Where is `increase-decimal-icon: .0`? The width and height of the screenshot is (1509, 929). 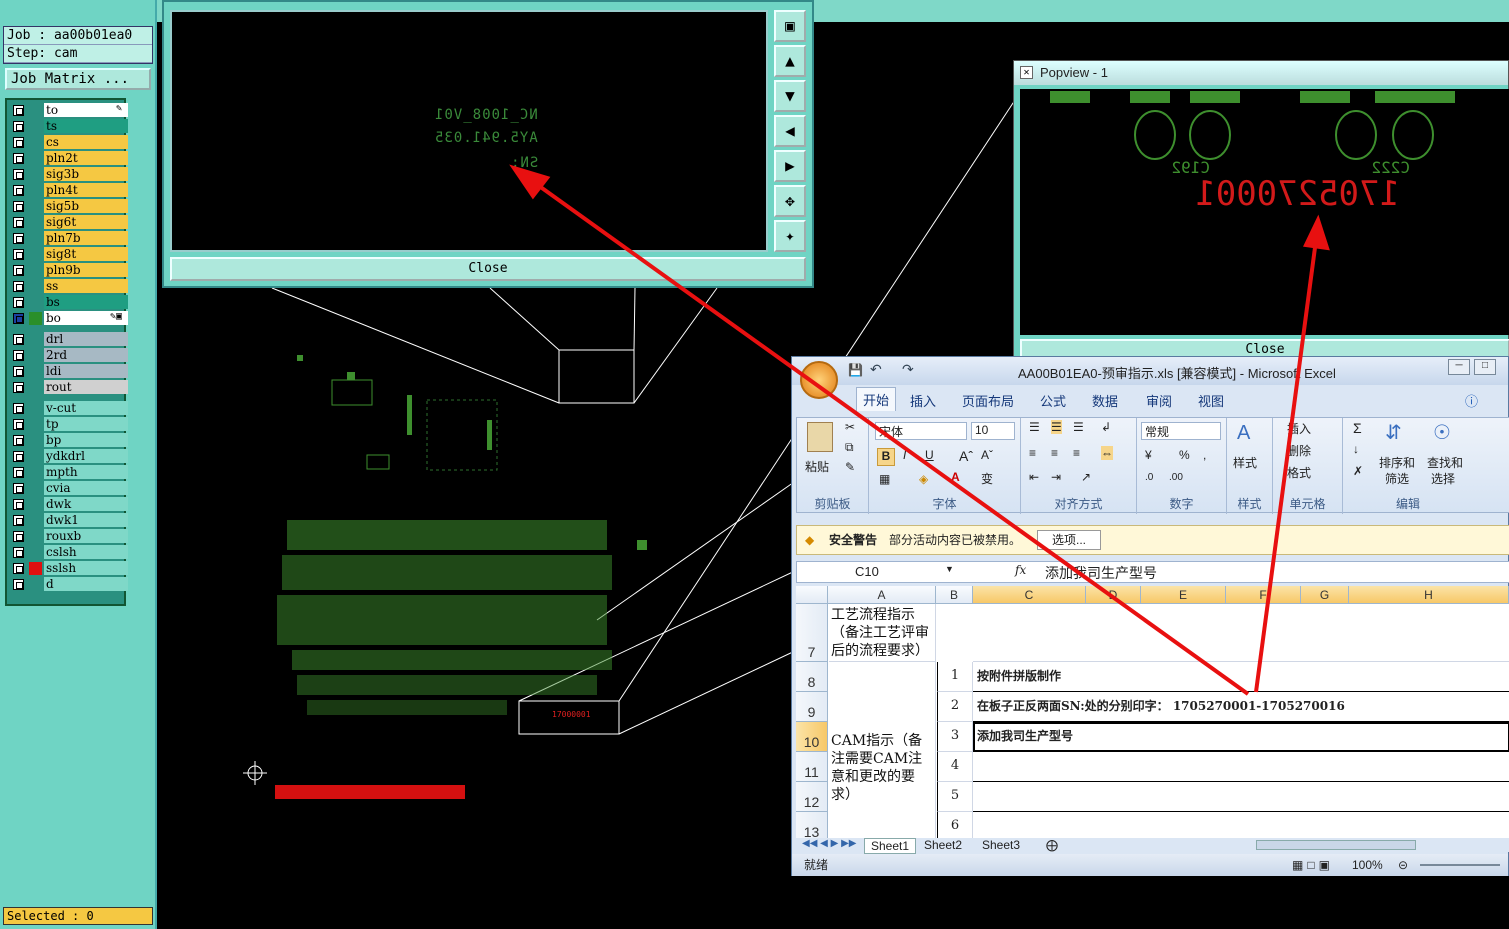 increase-decimal-icon: .0 is located at coordinates (1149, 477).